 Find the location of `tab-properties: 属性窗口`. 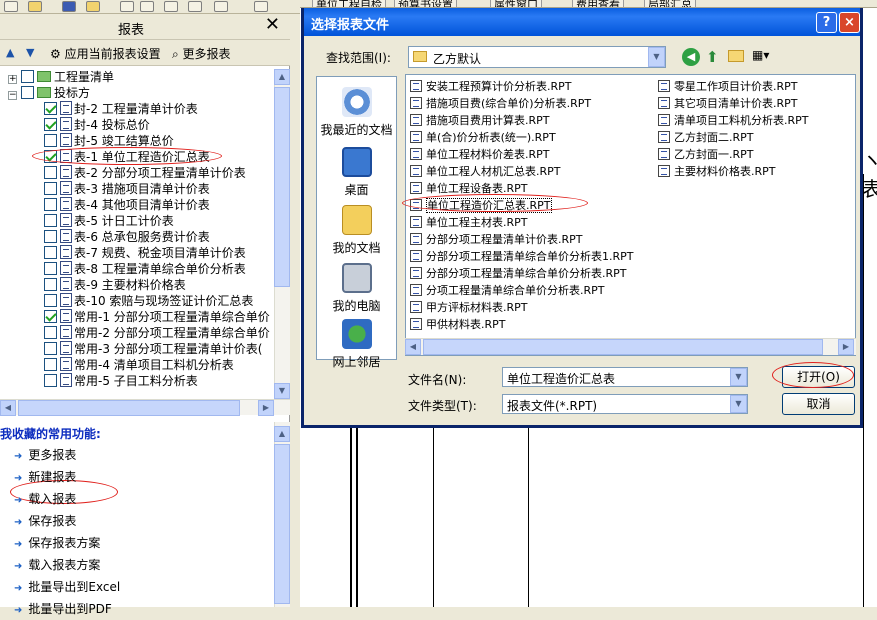

tab-properties: 属性窗口 is located at coordinates (516, 3).